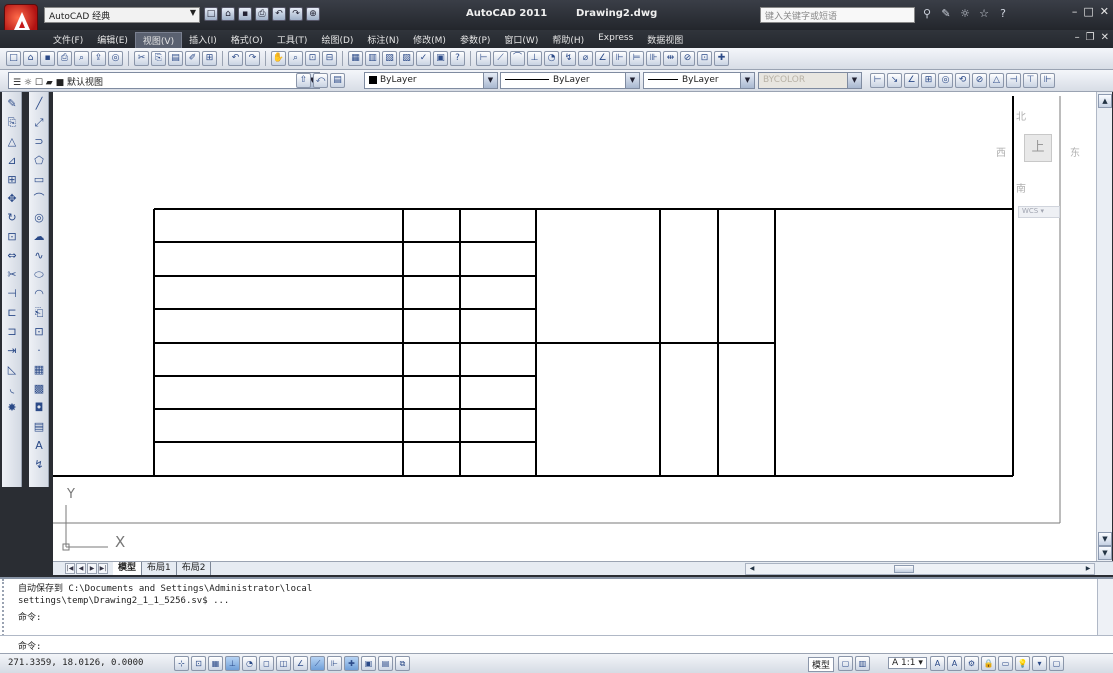  What do you see at coordinates (81, 568) in the screenshot?
I see `prev-tab-icon: ◀` at bounding box center [81, 568].